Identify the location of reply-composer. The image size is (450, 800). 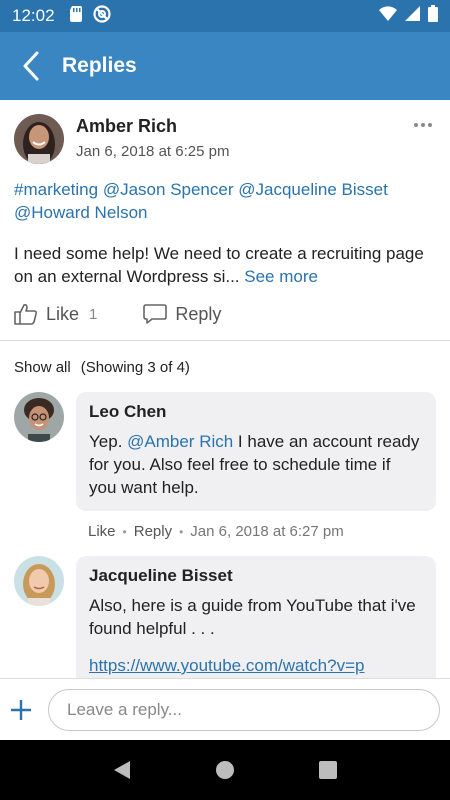
(225, 709).